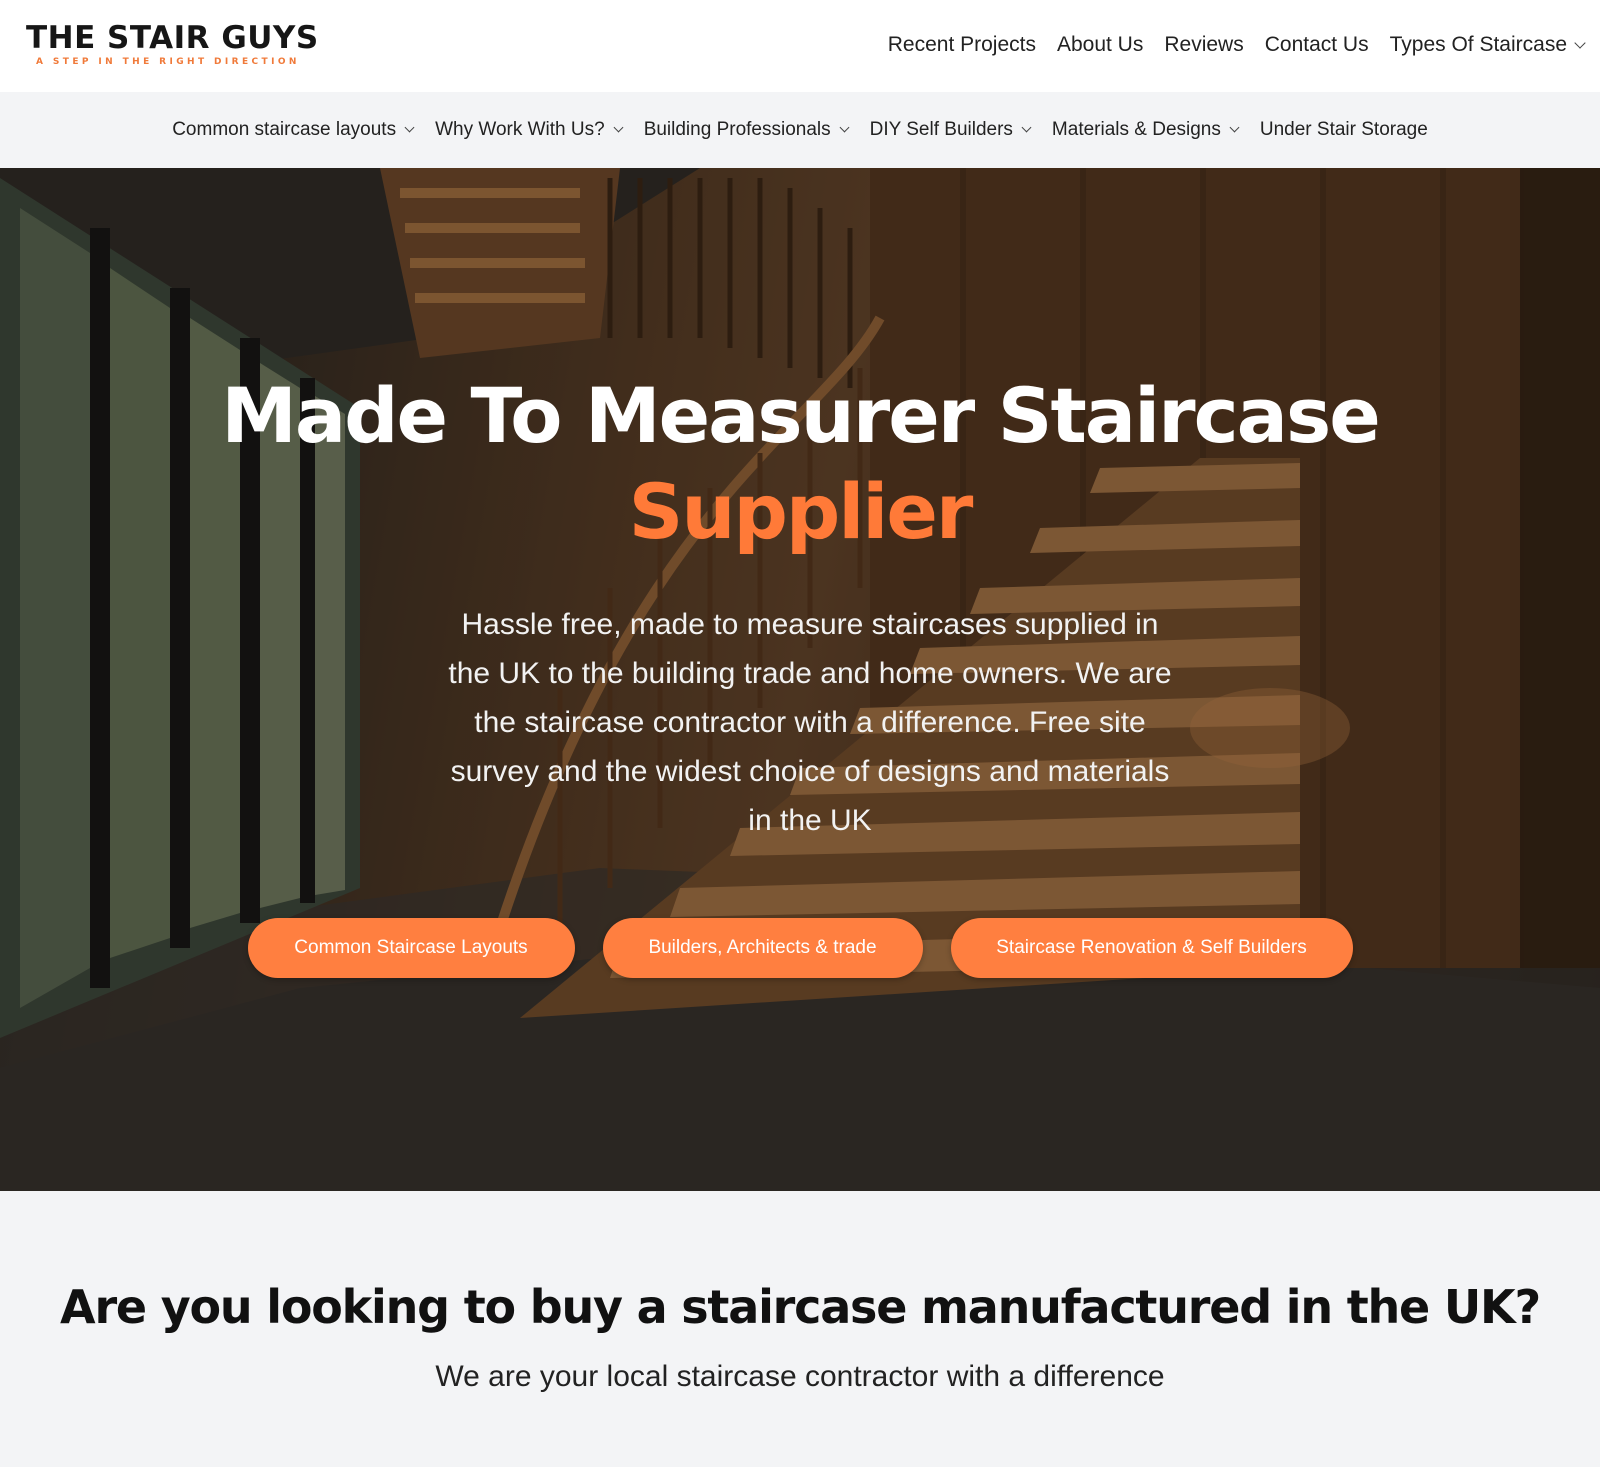 This screenshot has width=1600, height=1467. I want to click on subnav-common-layouts: Common staircase layouts, so click(293, 130).